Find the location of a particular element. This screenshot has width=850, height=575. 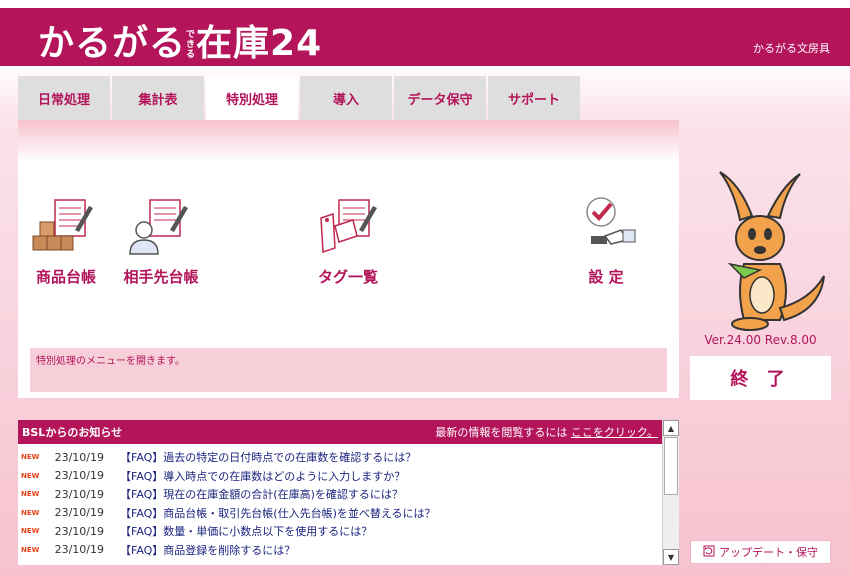

menu-tag-list: タグ一覧 is located at coordinates (348, 241).